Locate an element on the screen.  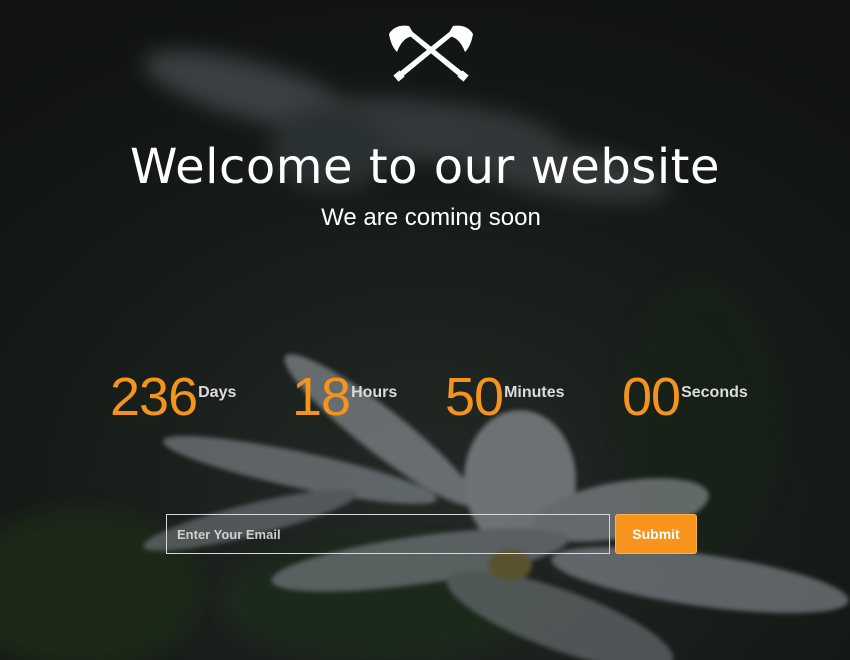
countdown-minutes-label: Minutes is located at coordinates (534, 392).